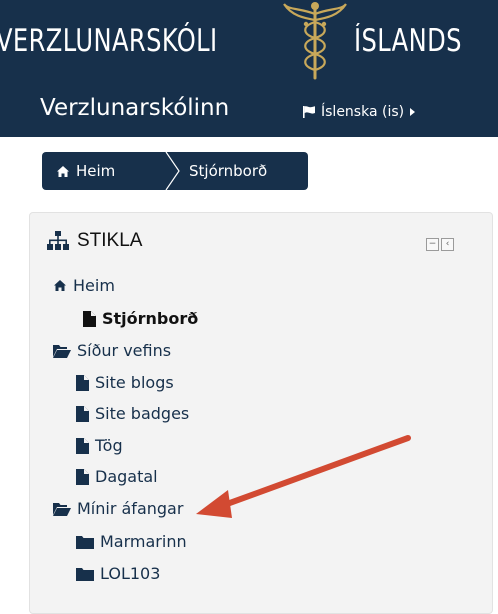 This screenshot has height=614, width=498. What do you see at coordinates (130, 508) in the screenshot?
I see `nav-item-label: Mínir áfangar` at bounding box center [130, 508].